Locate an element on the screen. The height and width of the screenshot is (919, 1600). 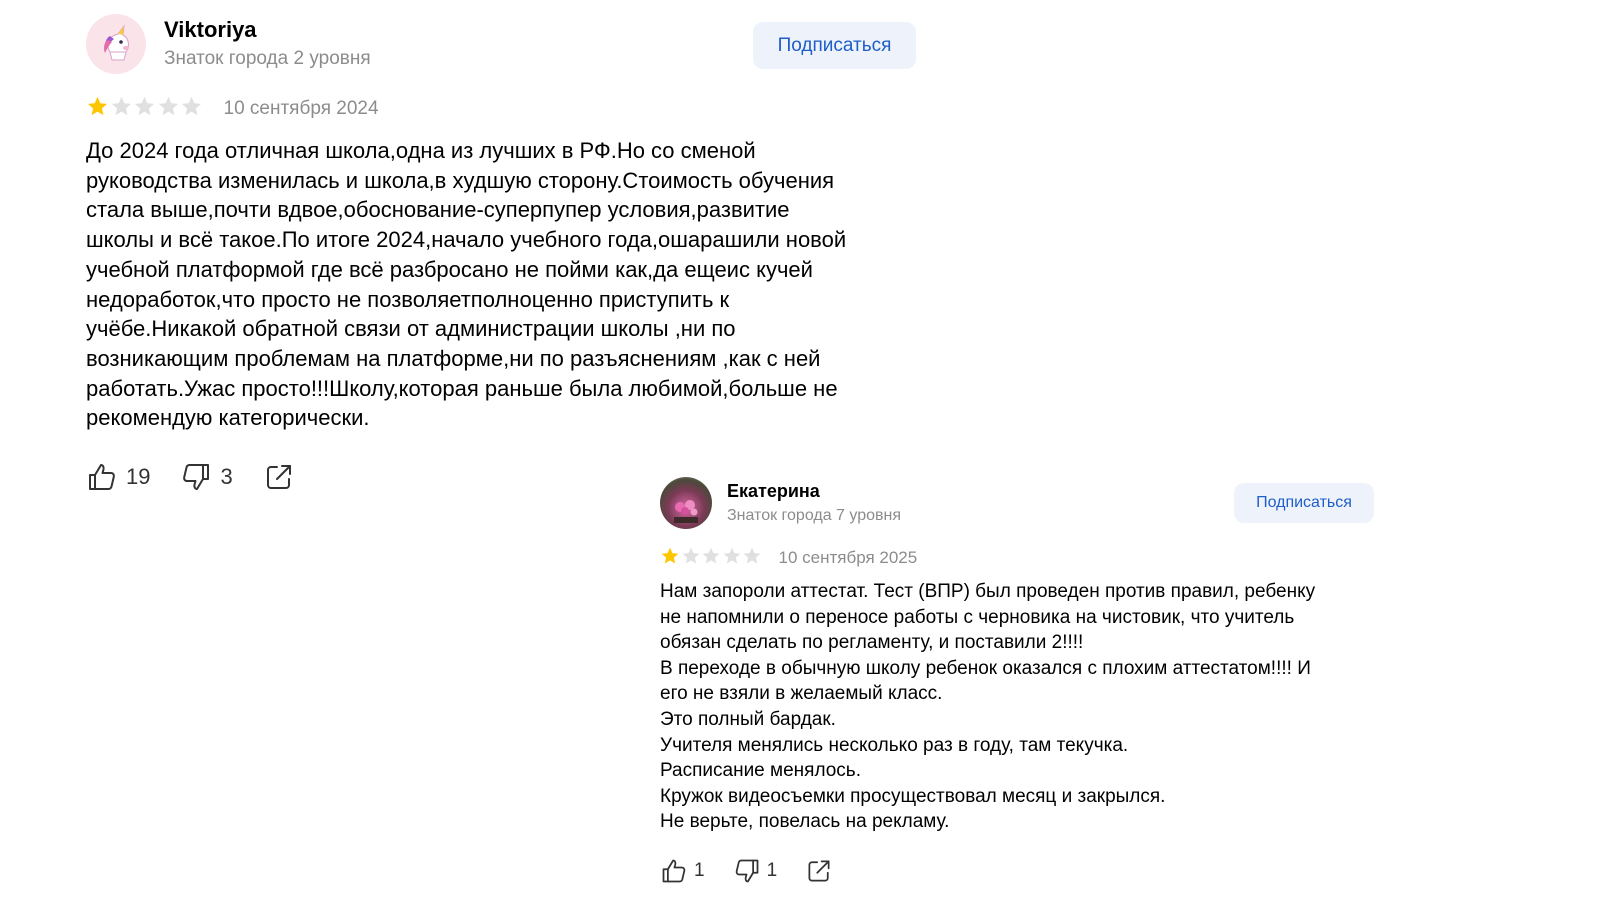
like-button: 19 is located at coordinates (118, 477).